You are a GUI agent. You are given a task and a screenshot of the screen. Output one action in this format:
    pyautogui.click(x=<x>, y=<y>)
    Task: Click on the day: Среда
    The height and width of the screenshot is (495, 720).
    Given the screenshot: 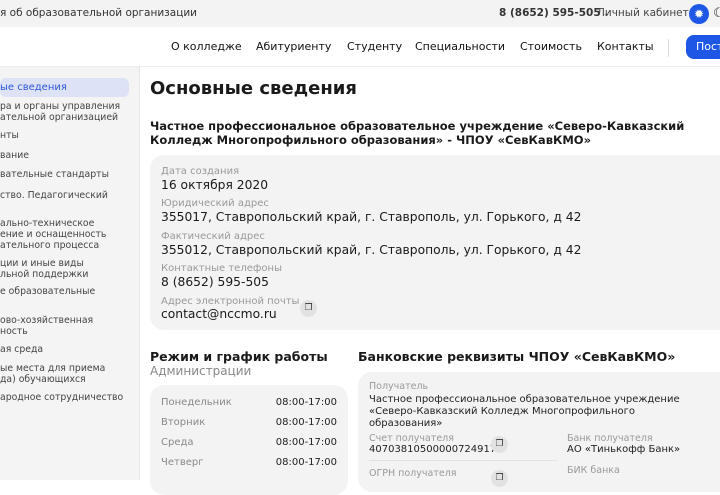 What is the action you would take?
    pyautogui.click(x=177, y=442)
    